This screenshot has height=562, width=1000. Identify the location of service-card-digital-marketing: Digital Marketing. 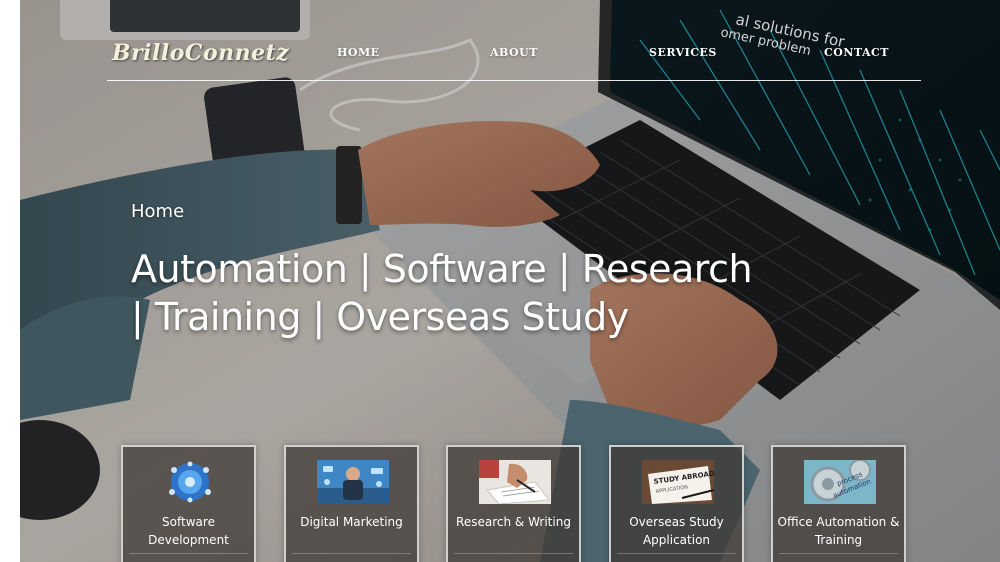
(351, 503).